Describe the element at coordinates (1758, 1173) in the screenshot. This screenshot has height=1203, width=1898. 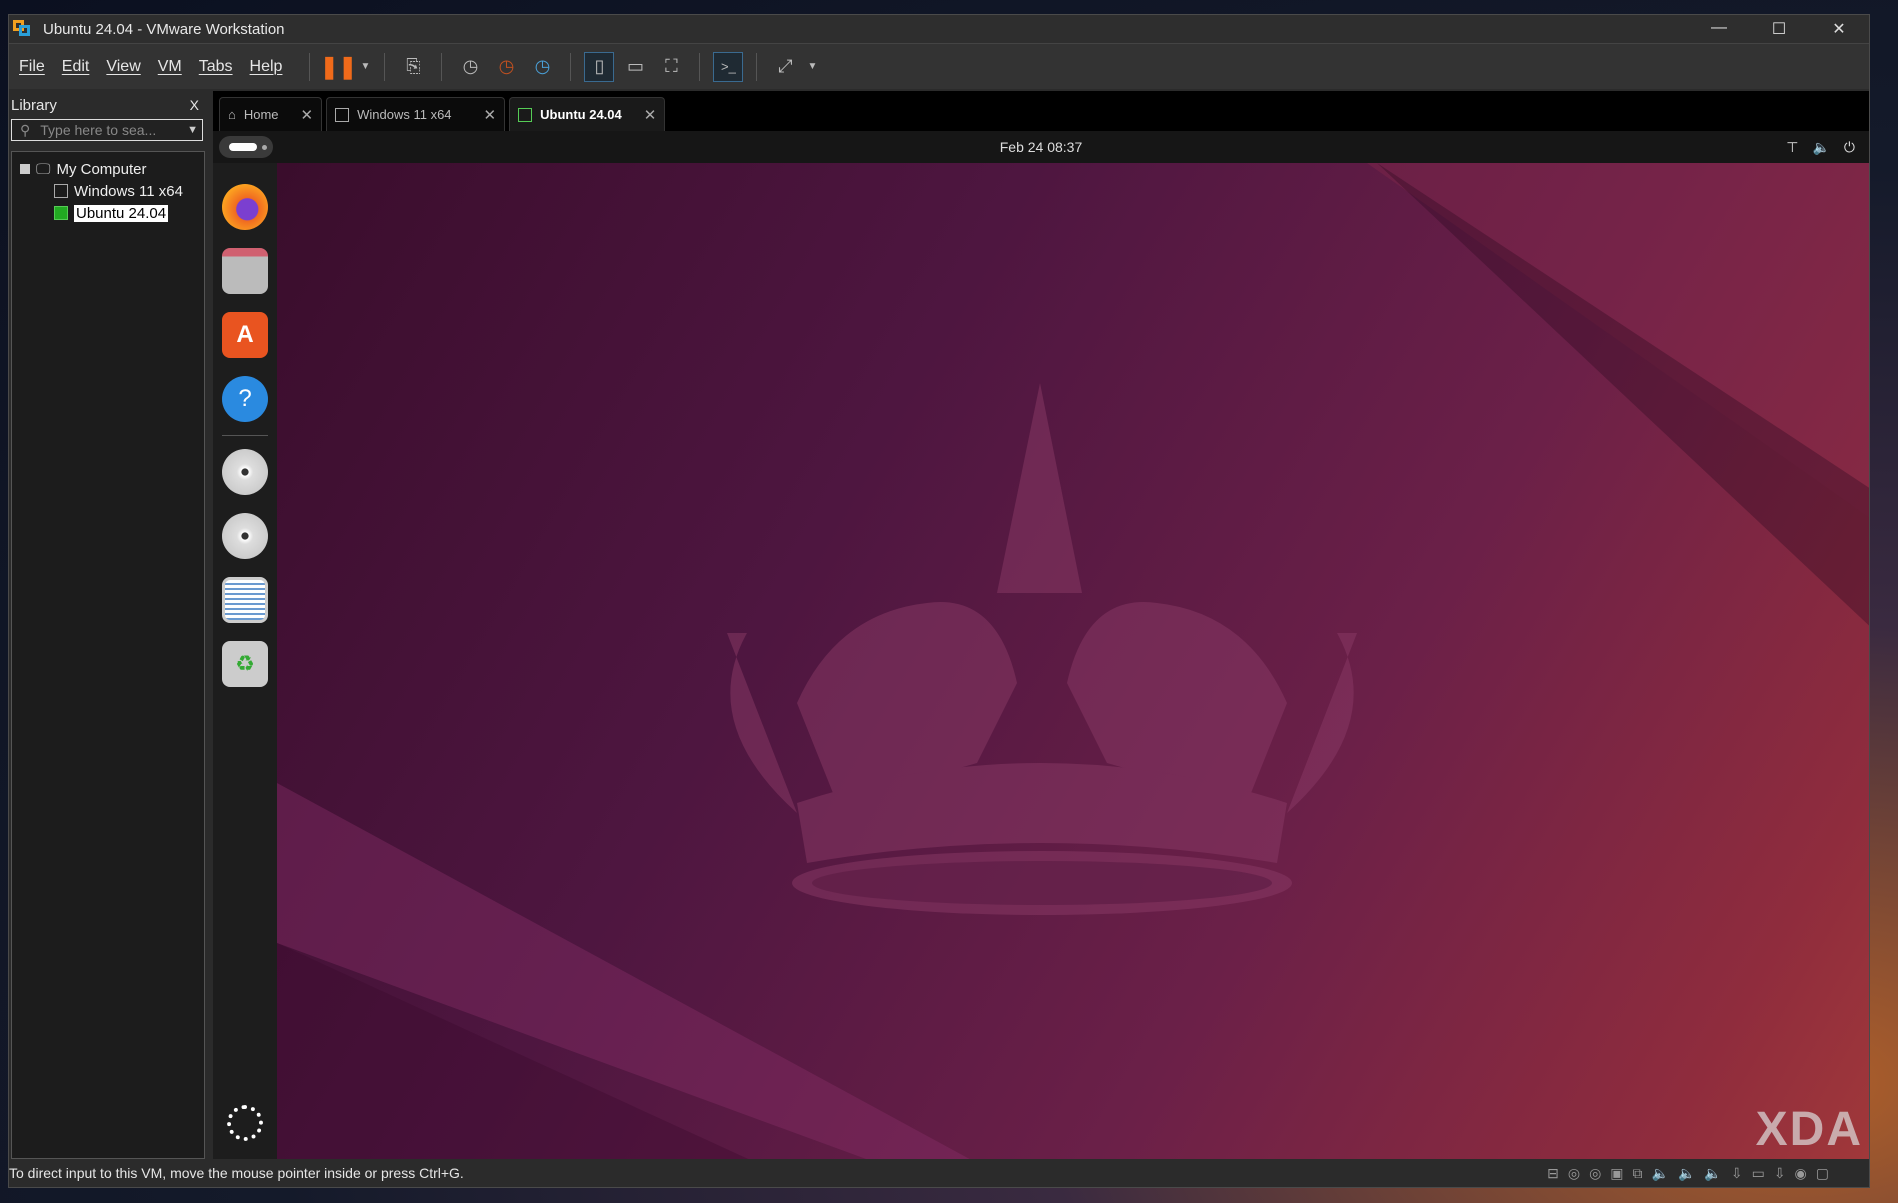
I see `printer-icon: ▭` at that location.